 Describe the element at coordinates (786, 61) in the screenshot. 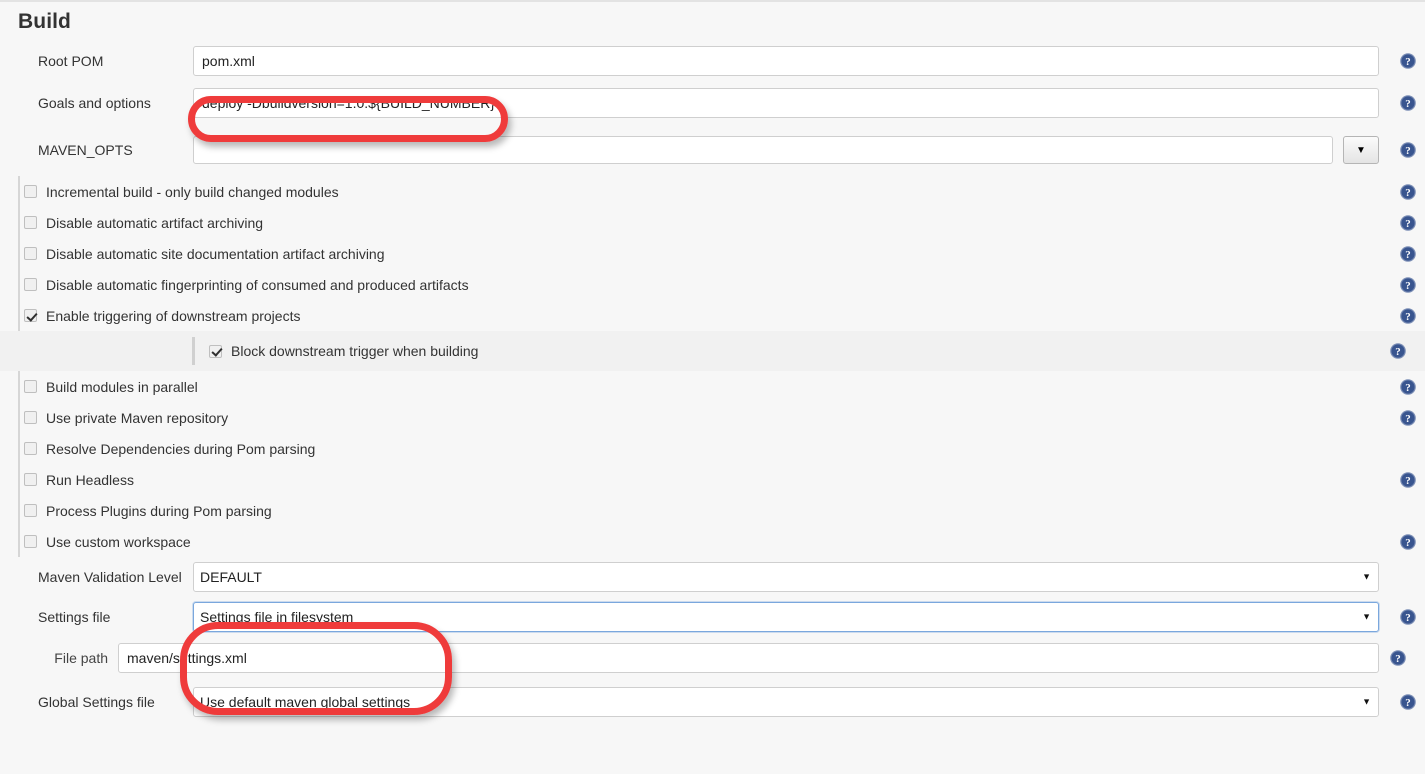

I see `root-pom-input` at that location.